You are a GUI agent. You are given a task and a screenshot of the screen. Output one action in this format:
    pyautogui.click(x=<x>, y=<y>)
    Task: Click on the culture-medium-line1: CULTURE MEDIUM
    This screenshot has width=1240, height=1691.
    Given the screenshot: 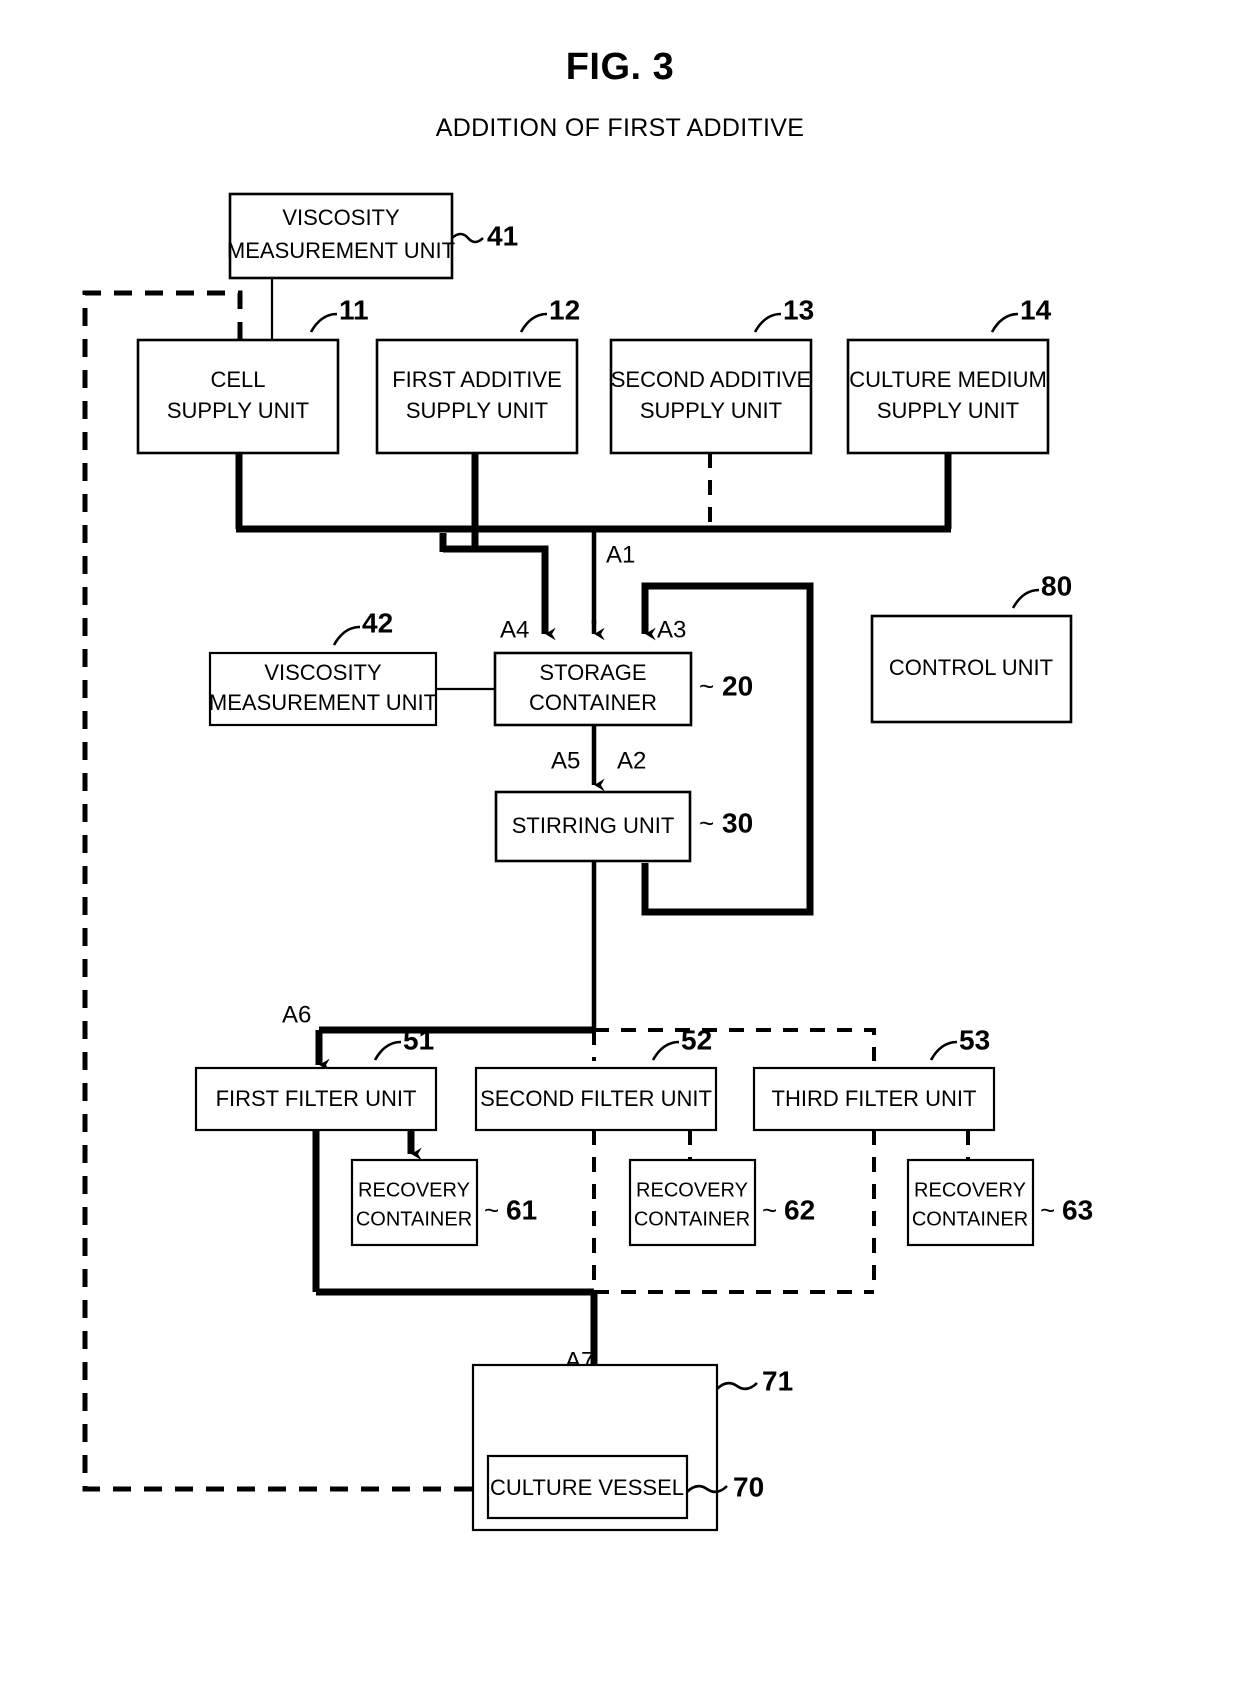 What is the action you would take?
    pyautogui.click(x=948, y=379)
    